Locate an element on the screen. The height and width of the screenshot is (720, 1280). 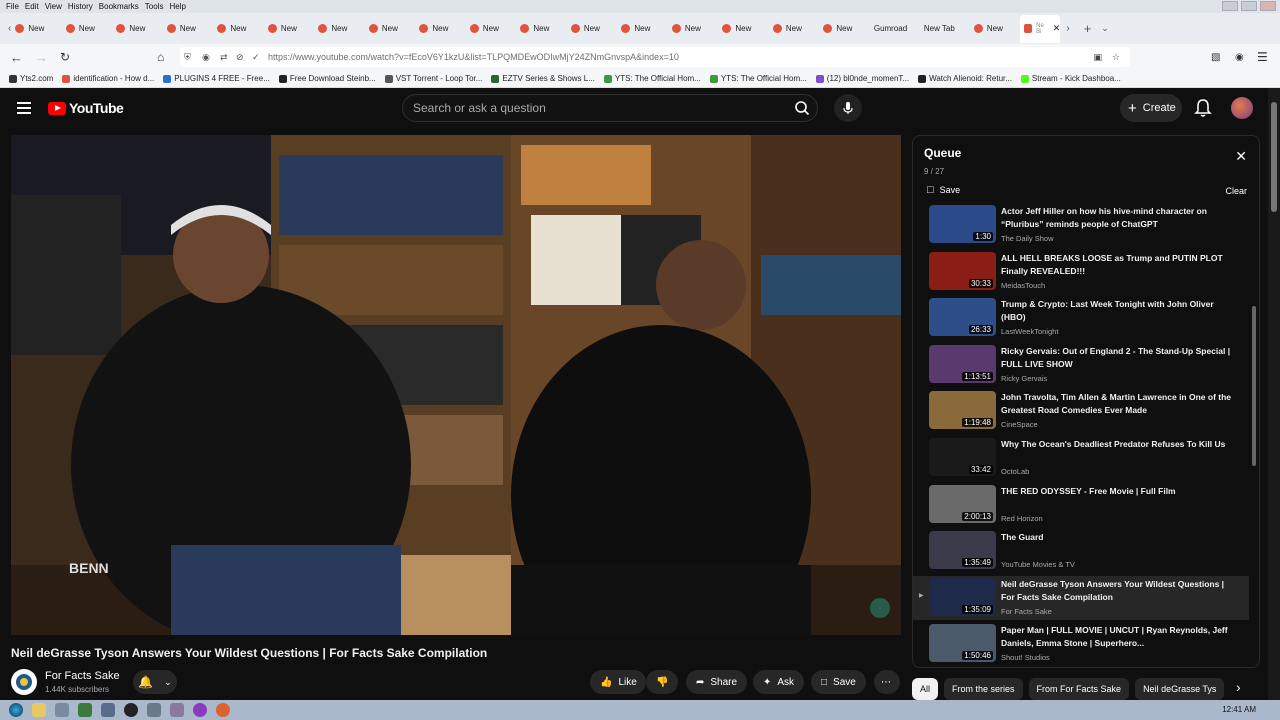
queue-item-title: THE RED ODYSSEY - Free Movie | Full Film is located at coordinates (1117, 491).